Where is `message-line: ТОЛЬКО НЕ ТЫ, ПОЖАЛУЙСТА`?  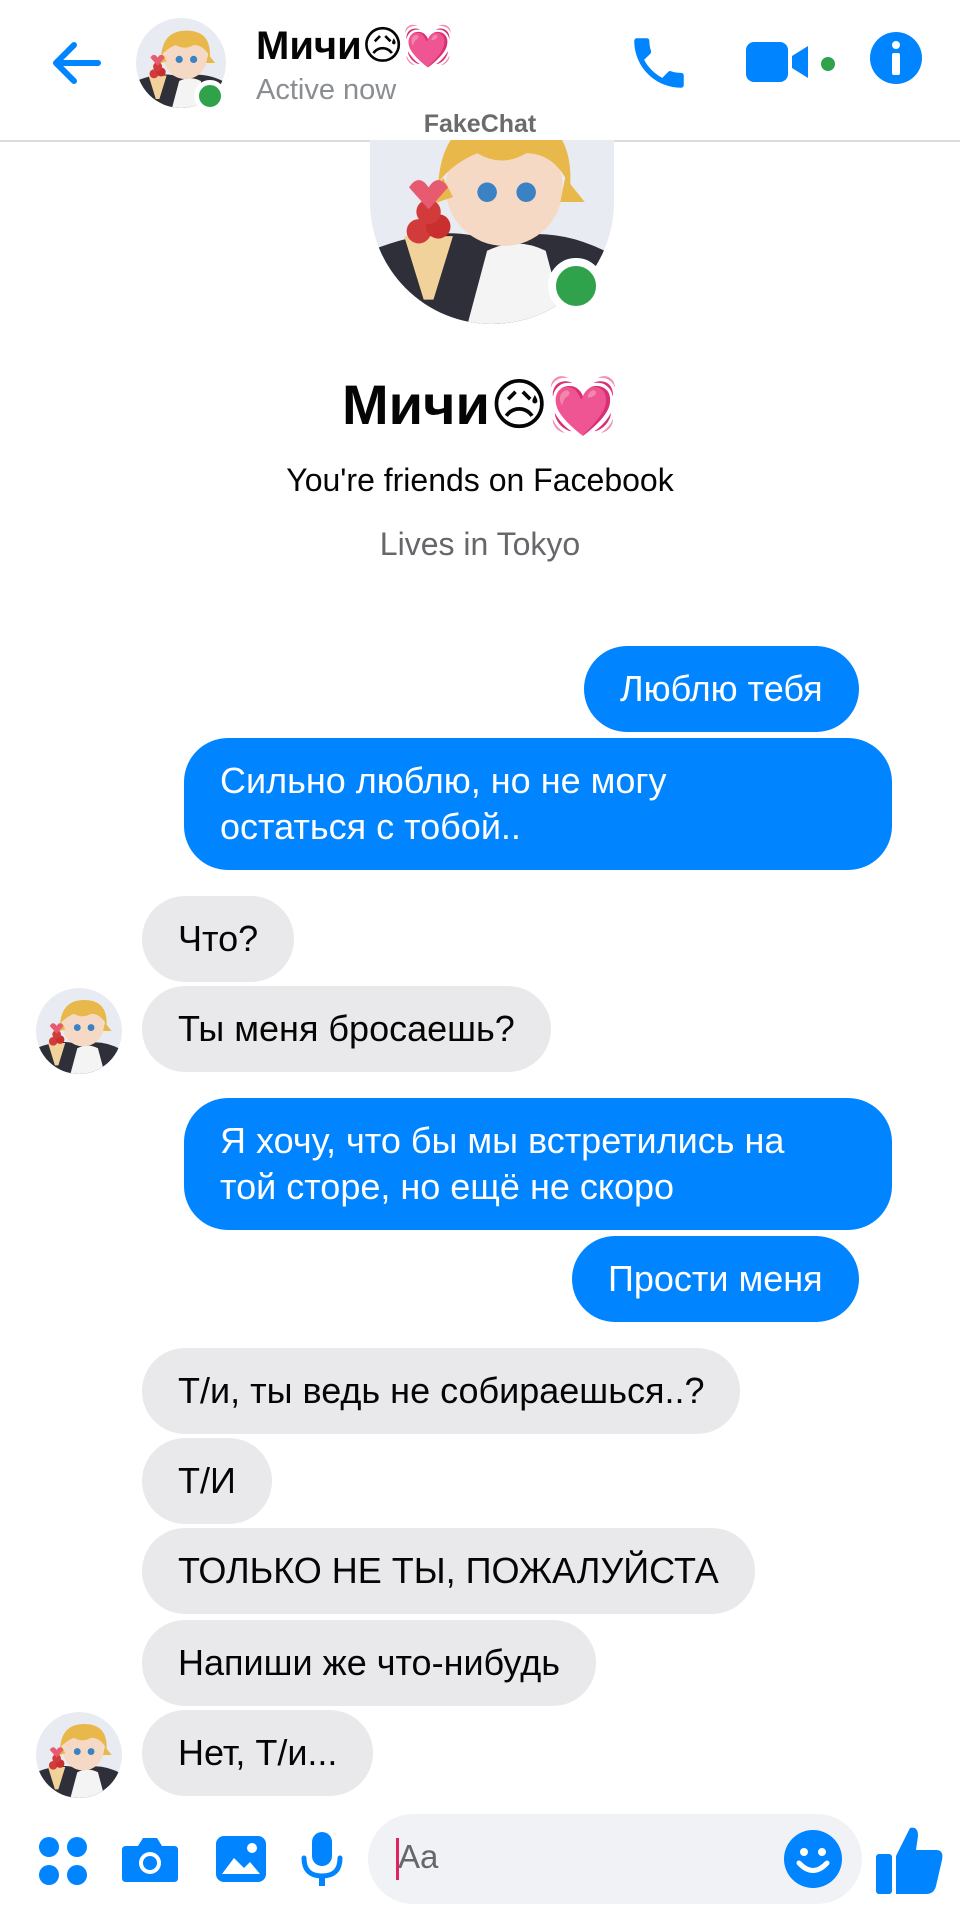
message-line: ТОЛЬКО НЕ ТЫ, ПОЖАЛУЙСТА is located at coordinates (448, 1570).